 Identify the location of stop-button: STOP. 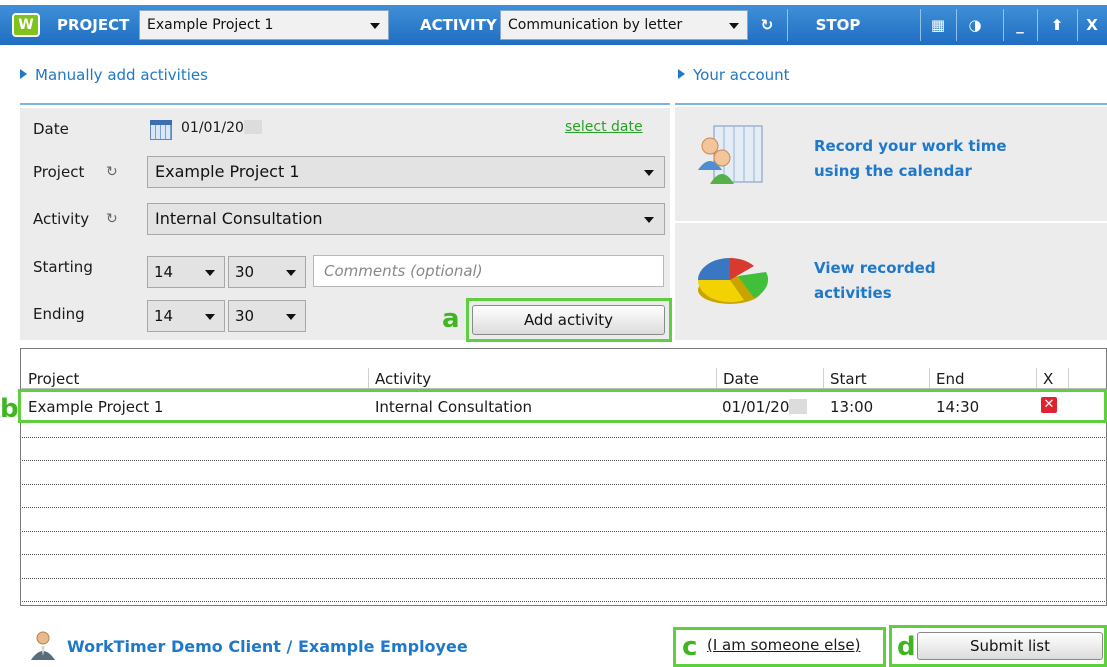
(838, 25).